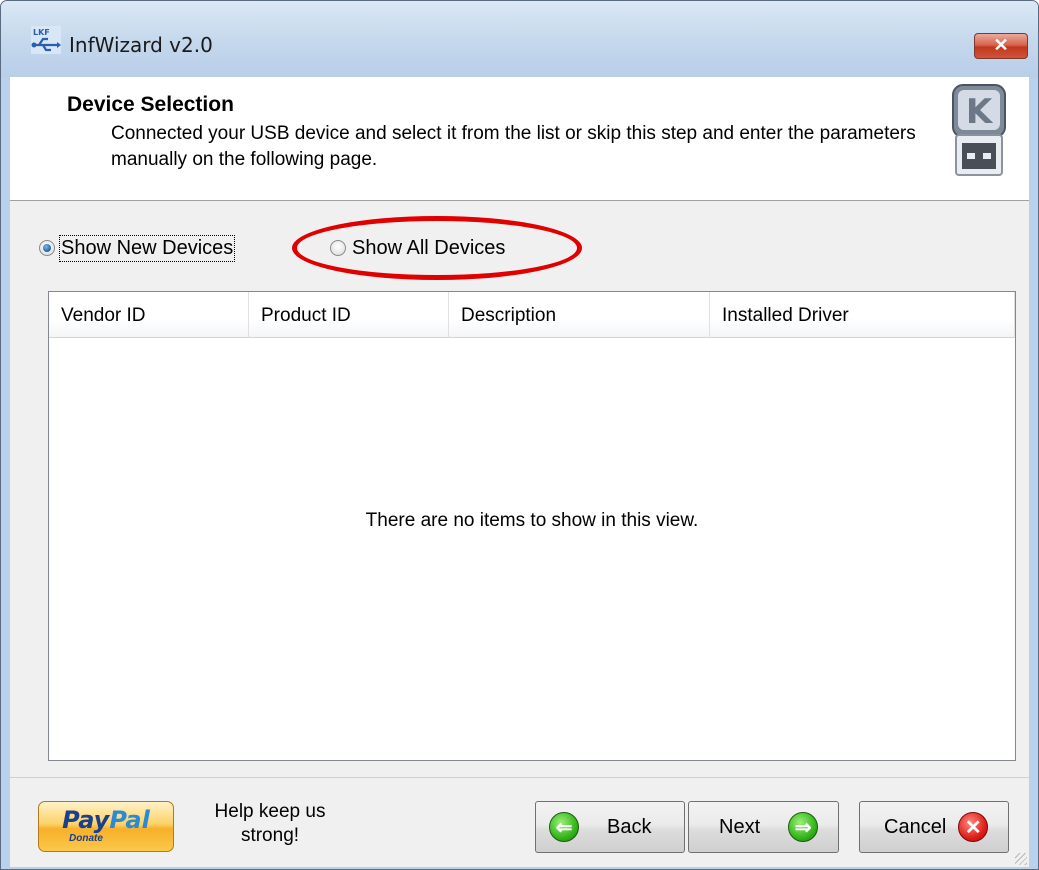  Describe the element at coordinates (141, 45) in the screenshot. I see `window-title: InfWizard v2.0` at that location.